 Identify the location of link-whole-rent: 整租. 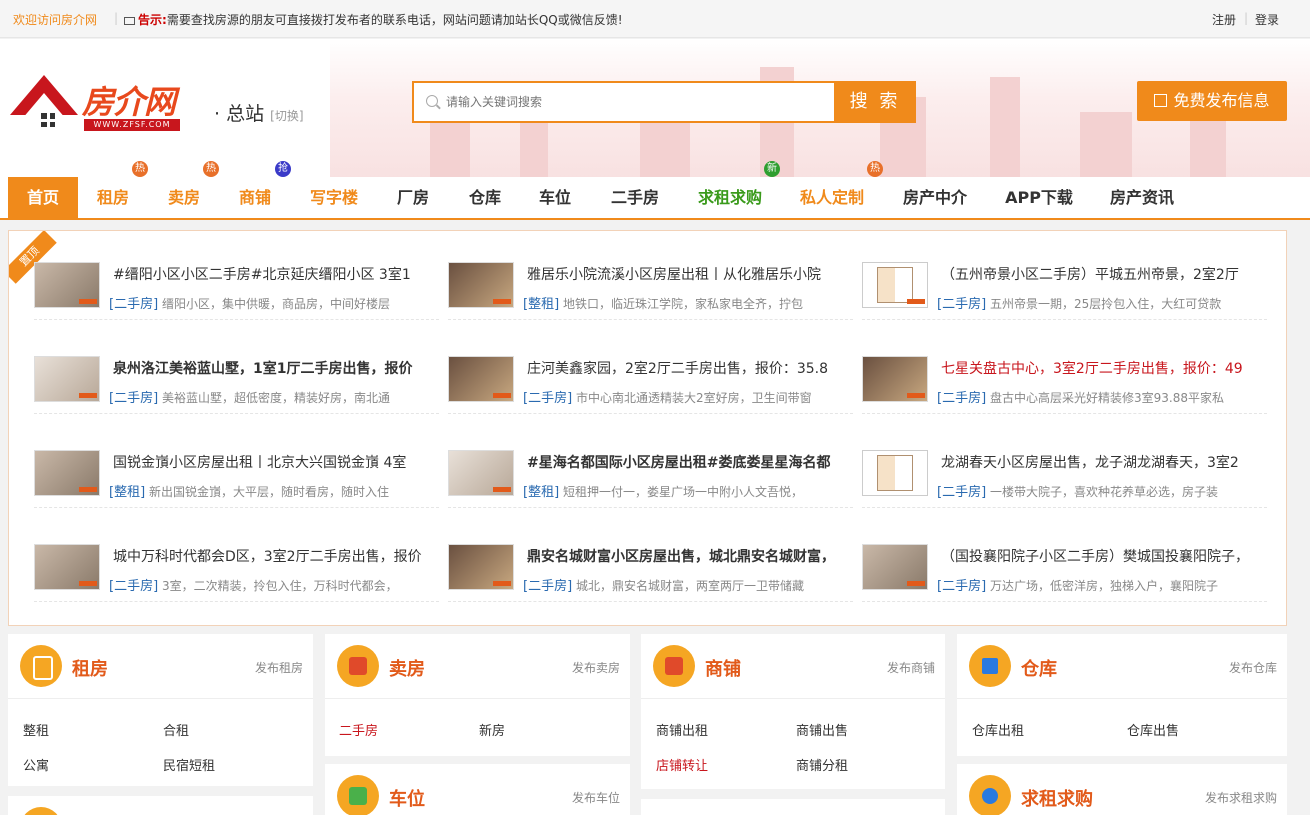
(36, 729).